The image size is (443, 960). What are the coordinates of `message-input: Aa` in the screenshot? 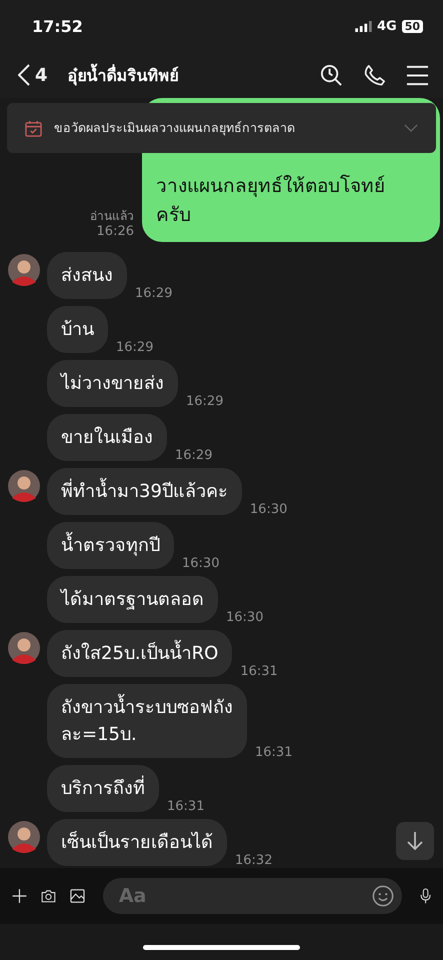 It's located at (252, 896).